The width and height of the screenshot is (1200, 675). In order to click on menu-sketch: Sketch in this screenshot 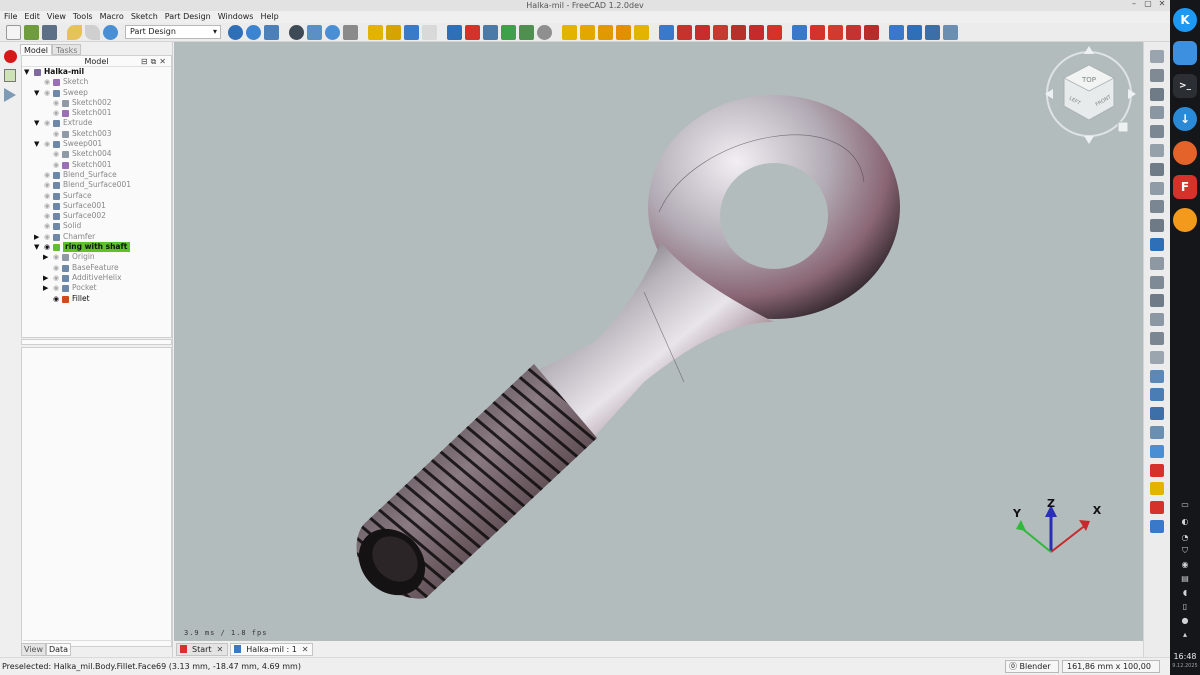, I will do `click(144, 17)`.